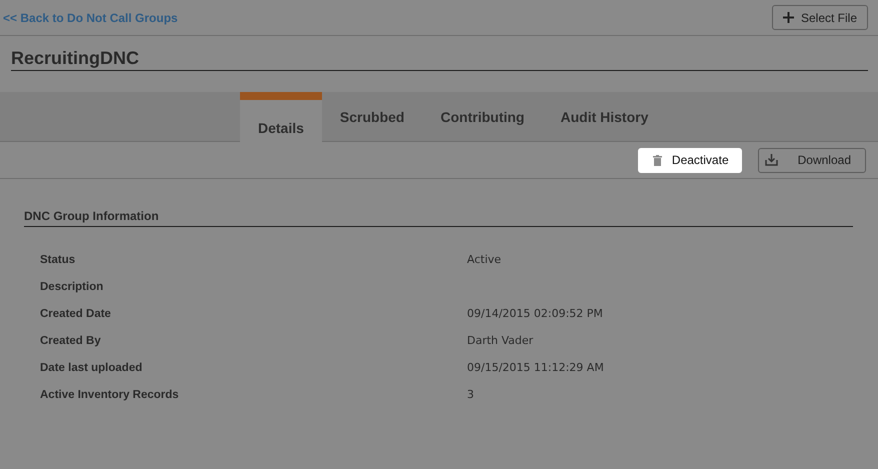 This screenshot has height=469, width=878. I want to click on section-title: DNC Group Information, so click(438, 217).